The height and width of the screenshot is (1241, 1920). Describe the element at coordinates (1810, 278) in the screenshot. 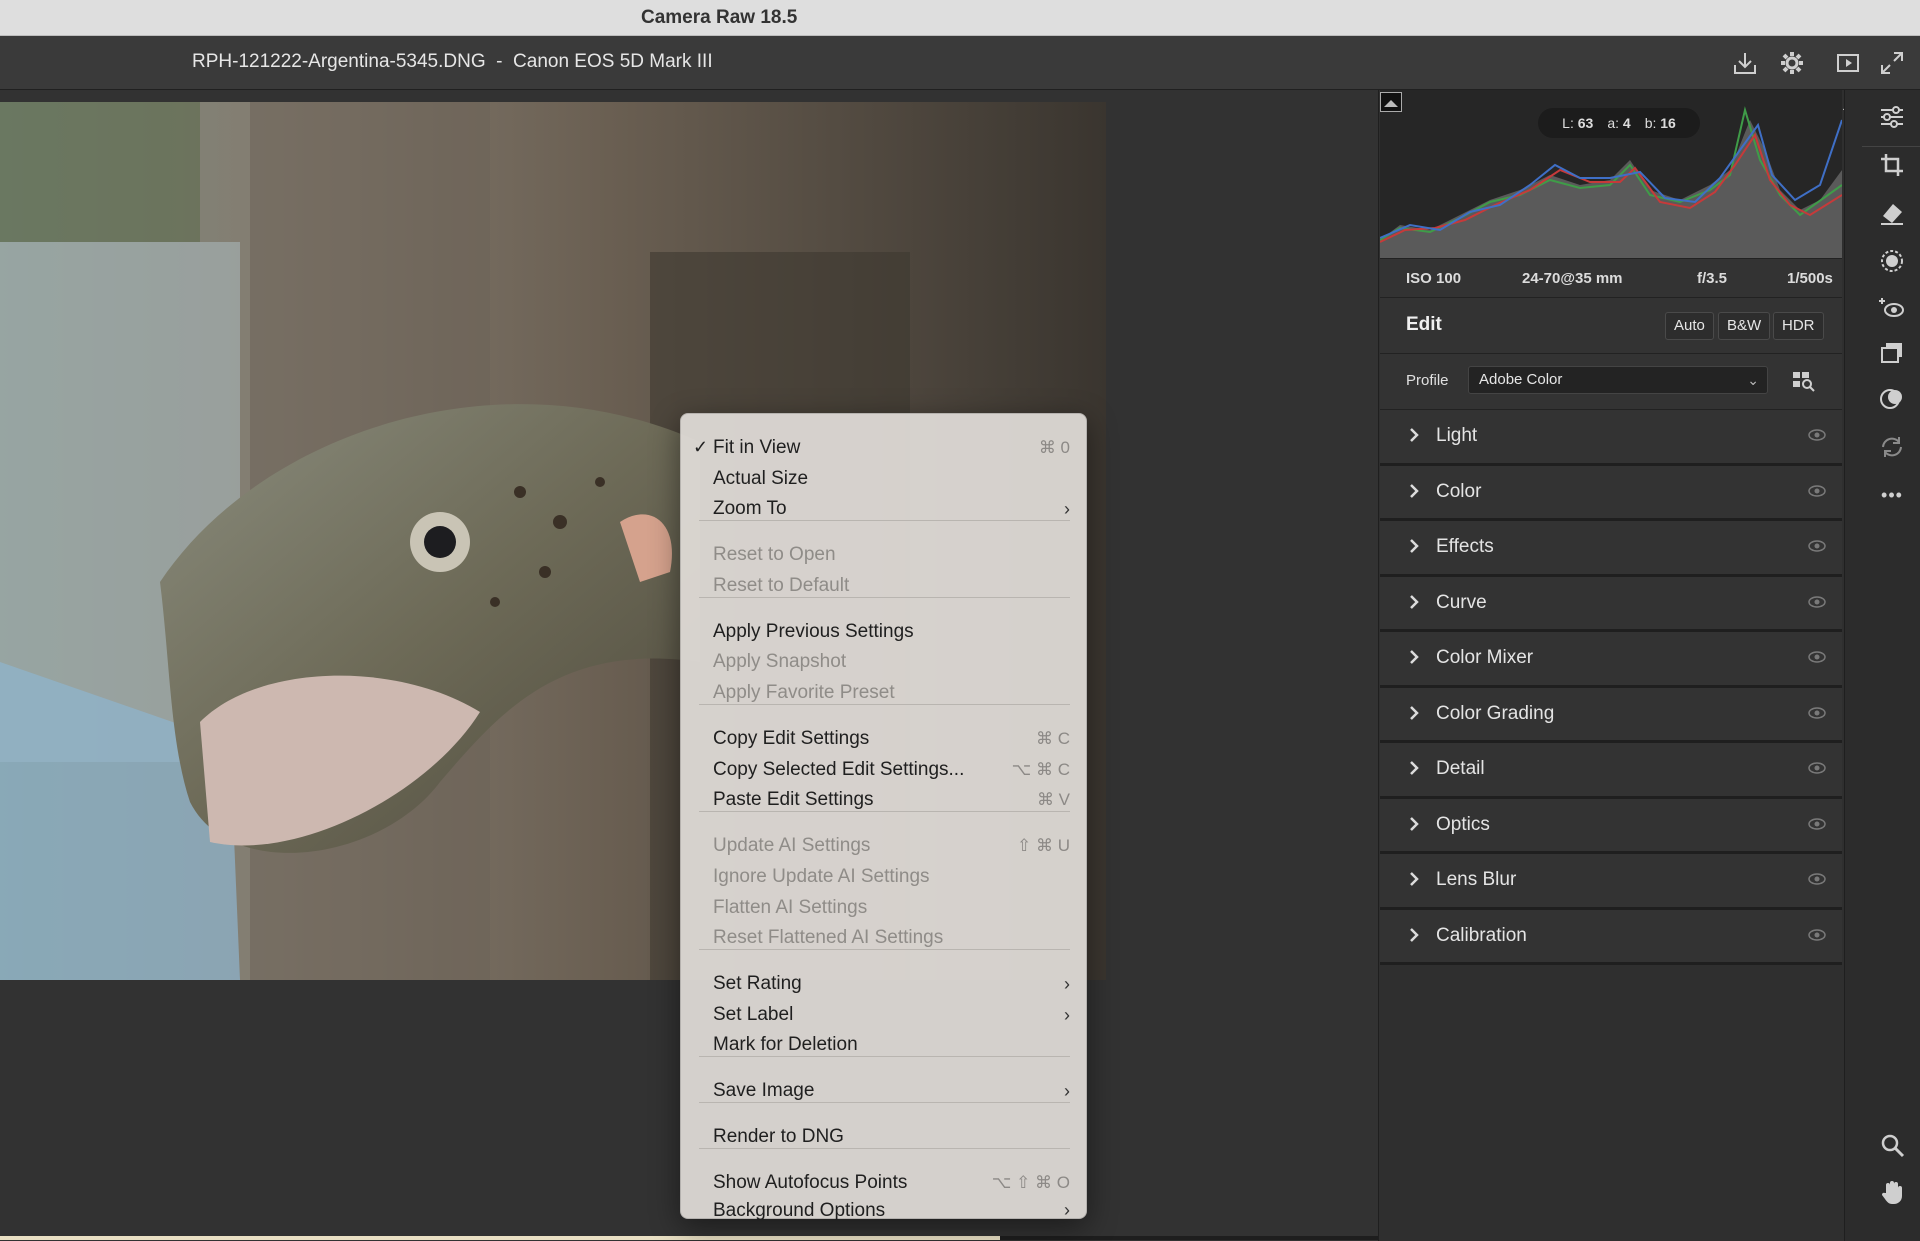

I see `exif-shutter: 1/500s` at that location.